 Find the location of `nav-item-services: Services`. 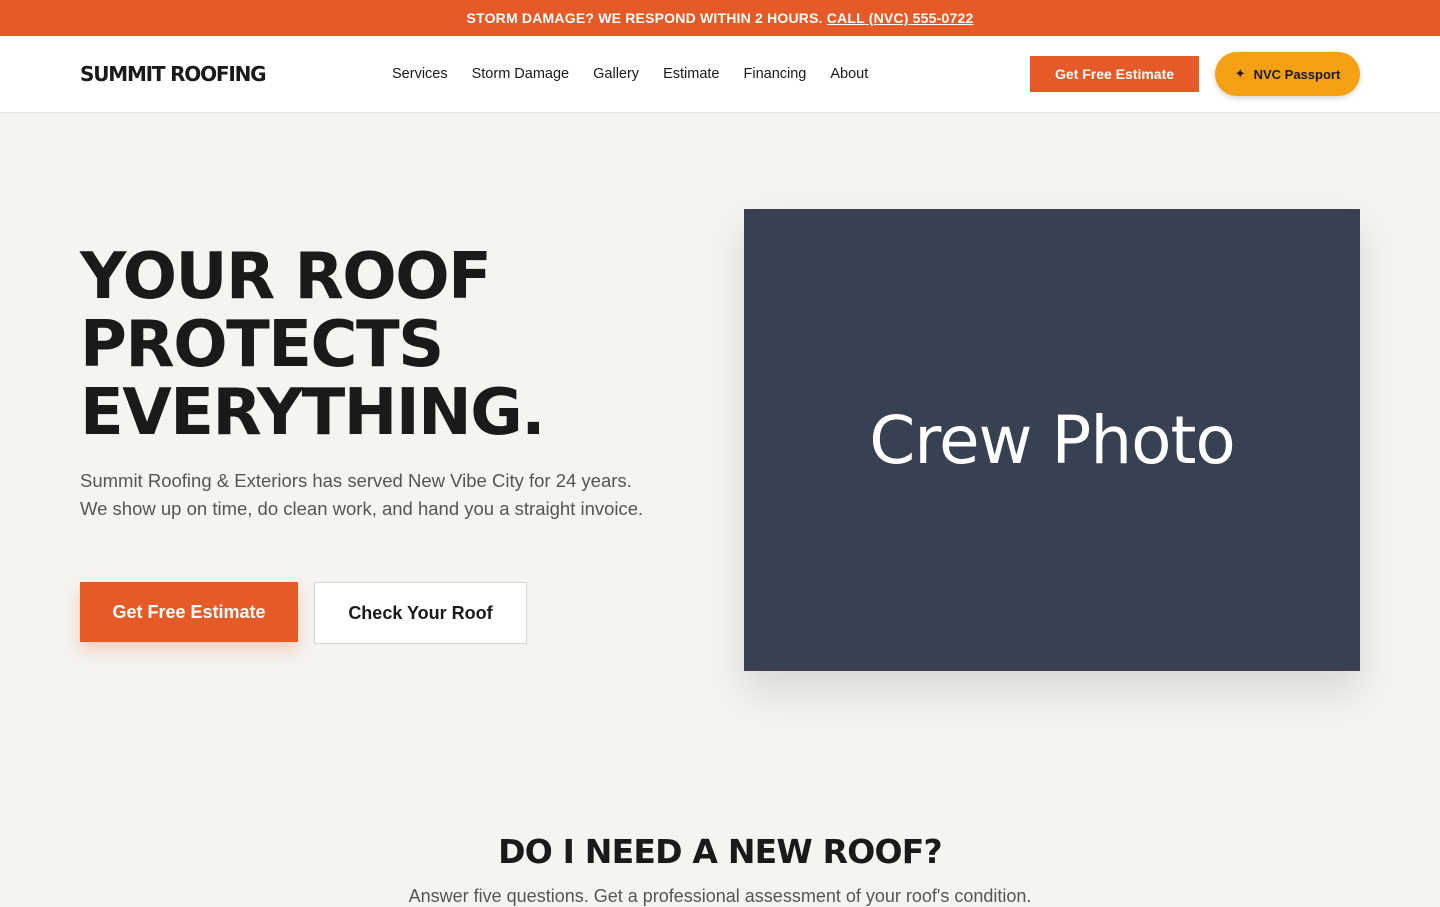

nav-item-services: Services is located at coordinates (420, 74).